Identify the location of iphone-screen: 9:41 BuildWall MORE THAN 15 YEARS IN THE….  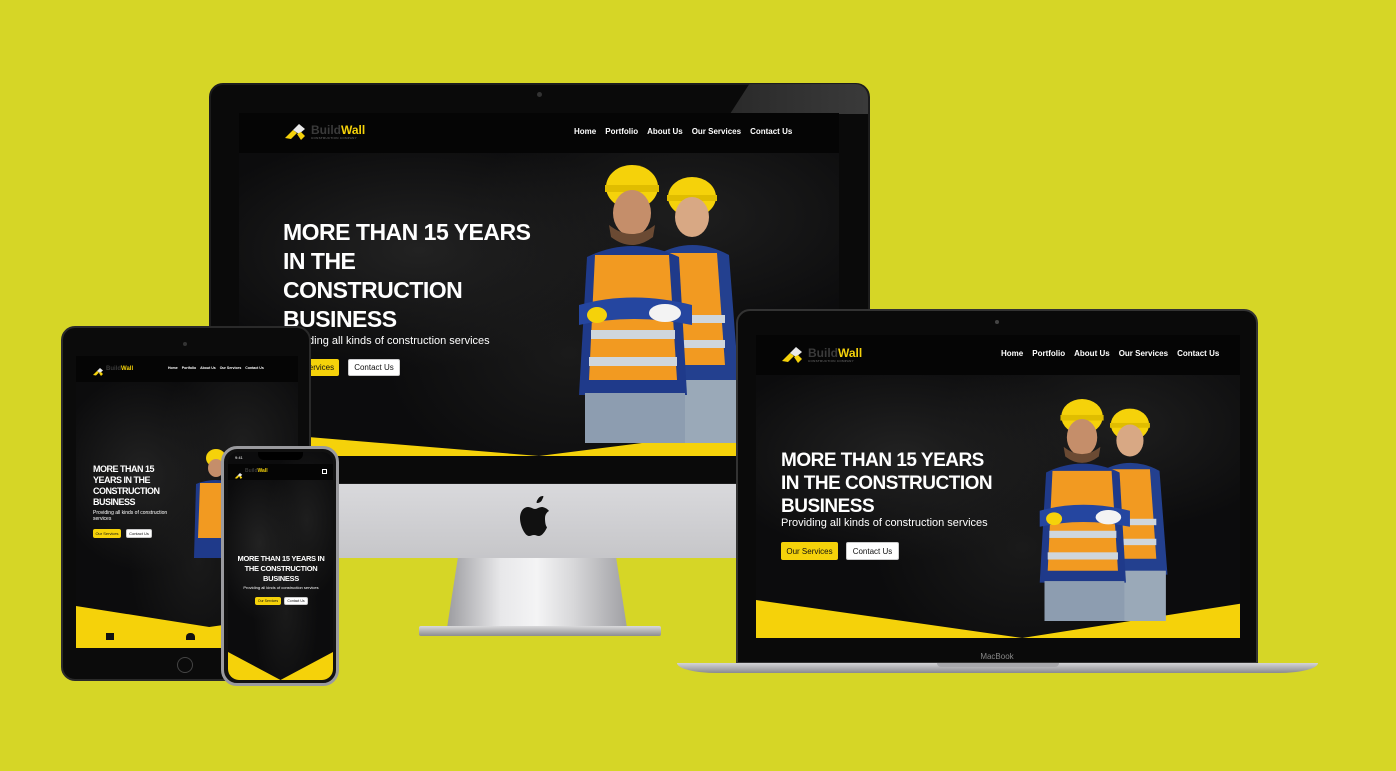
(280, 566).